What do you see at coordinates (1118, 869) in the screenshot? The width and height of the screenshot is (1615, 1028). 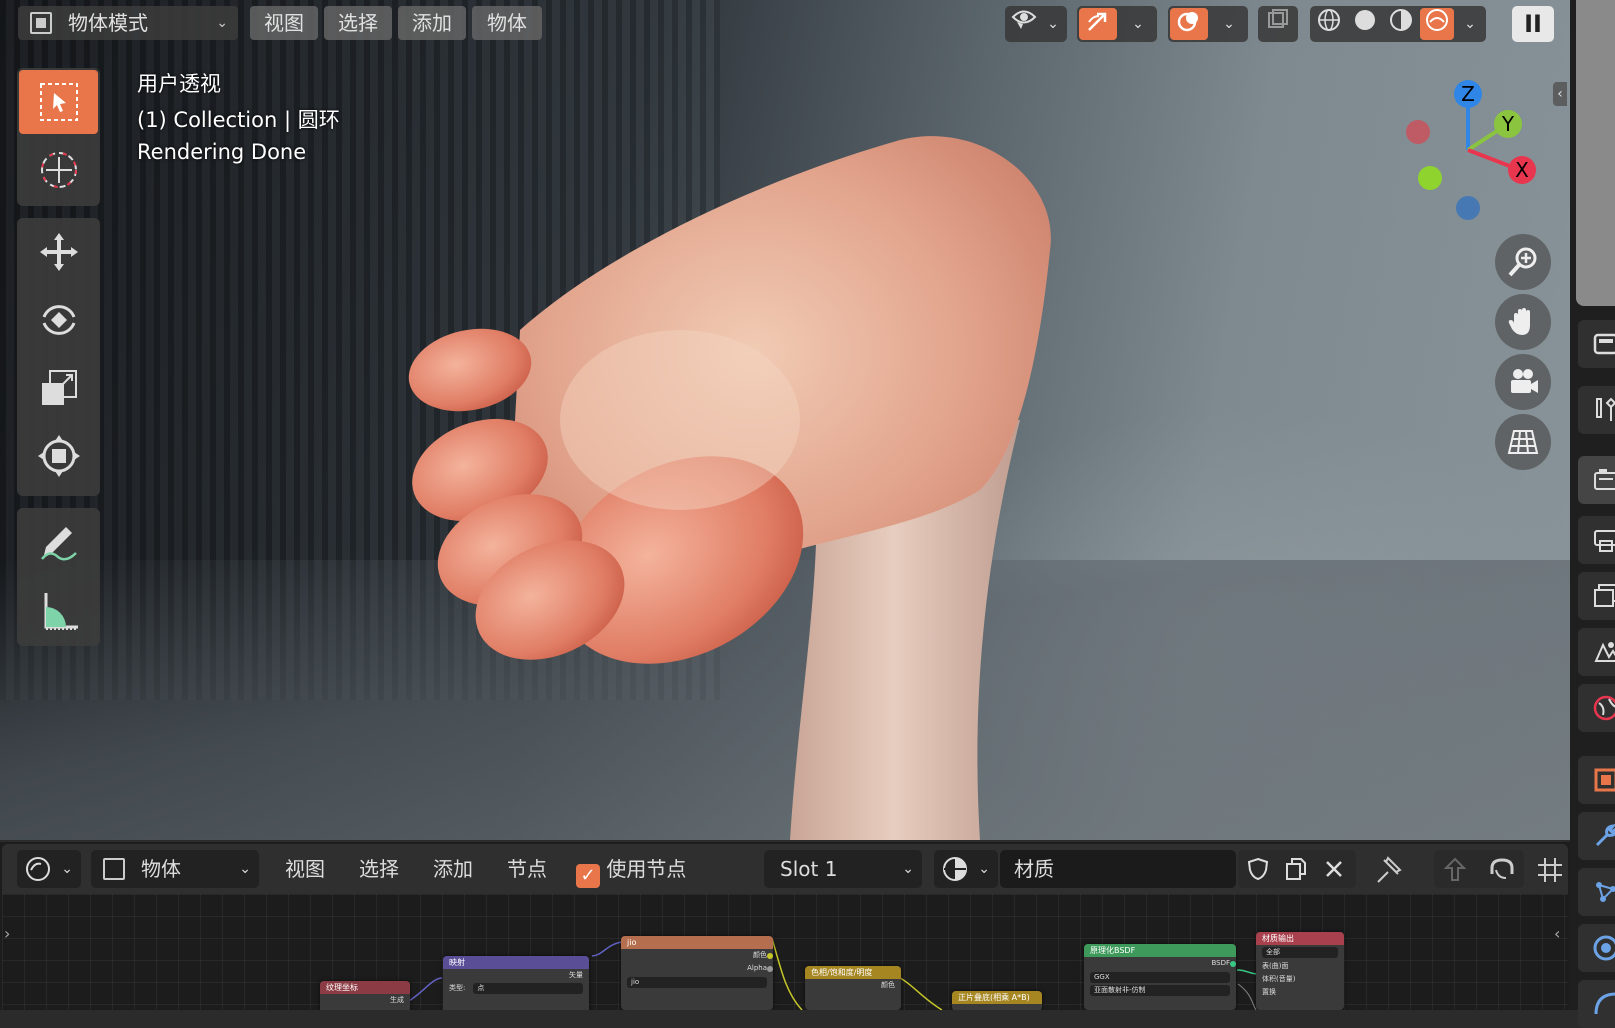 I see `material-name-field: 材质` at bounding box center [1118, 869].